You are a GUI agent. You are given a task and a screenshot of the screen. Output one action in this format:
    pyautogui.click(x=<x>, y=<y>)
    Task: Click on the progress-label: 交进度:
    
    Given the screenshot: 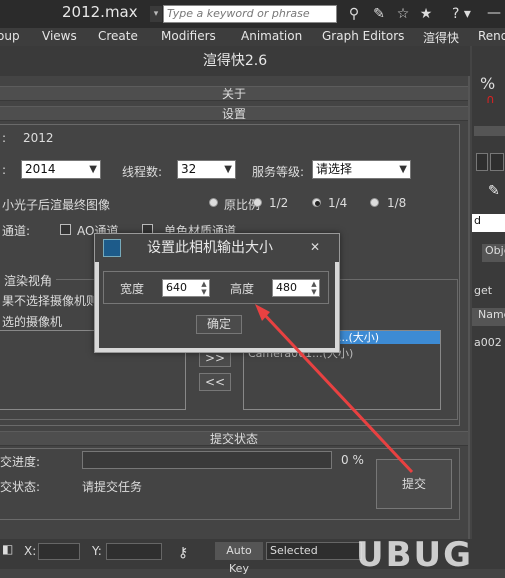 What is the action you would take?
    pyautogui.click(x=20, y=462)
    